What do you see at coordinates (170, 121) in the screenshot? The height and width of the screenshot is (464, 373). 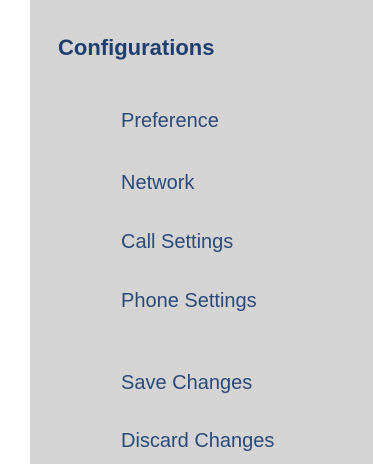 I see `sidebar-item-preference: Preference` at bounding box center [170, 121].